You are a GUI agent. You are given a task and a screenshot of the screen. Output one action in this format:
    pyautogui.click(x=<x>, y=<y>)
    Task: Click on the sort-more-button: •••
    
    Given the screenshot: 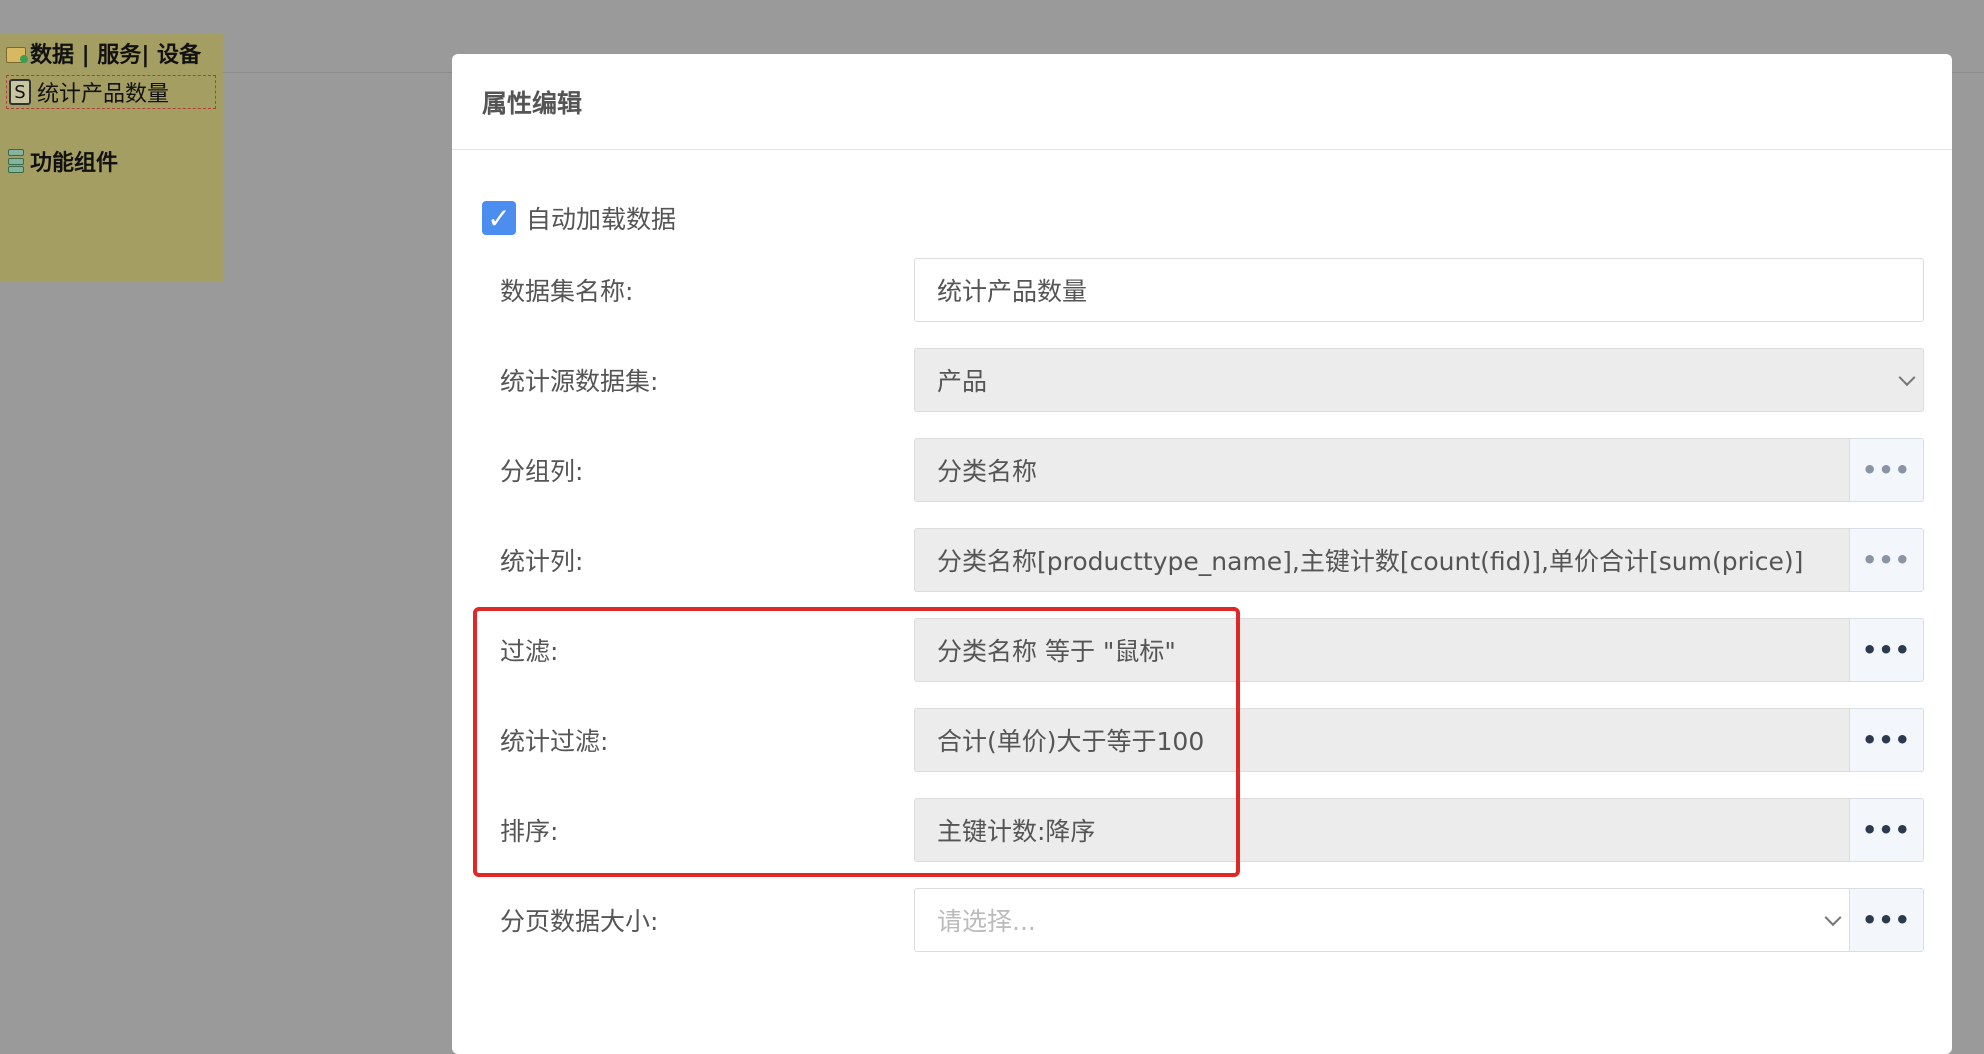 What is the action you would take?
    pyautogui.click(x=1887, y=830)
    